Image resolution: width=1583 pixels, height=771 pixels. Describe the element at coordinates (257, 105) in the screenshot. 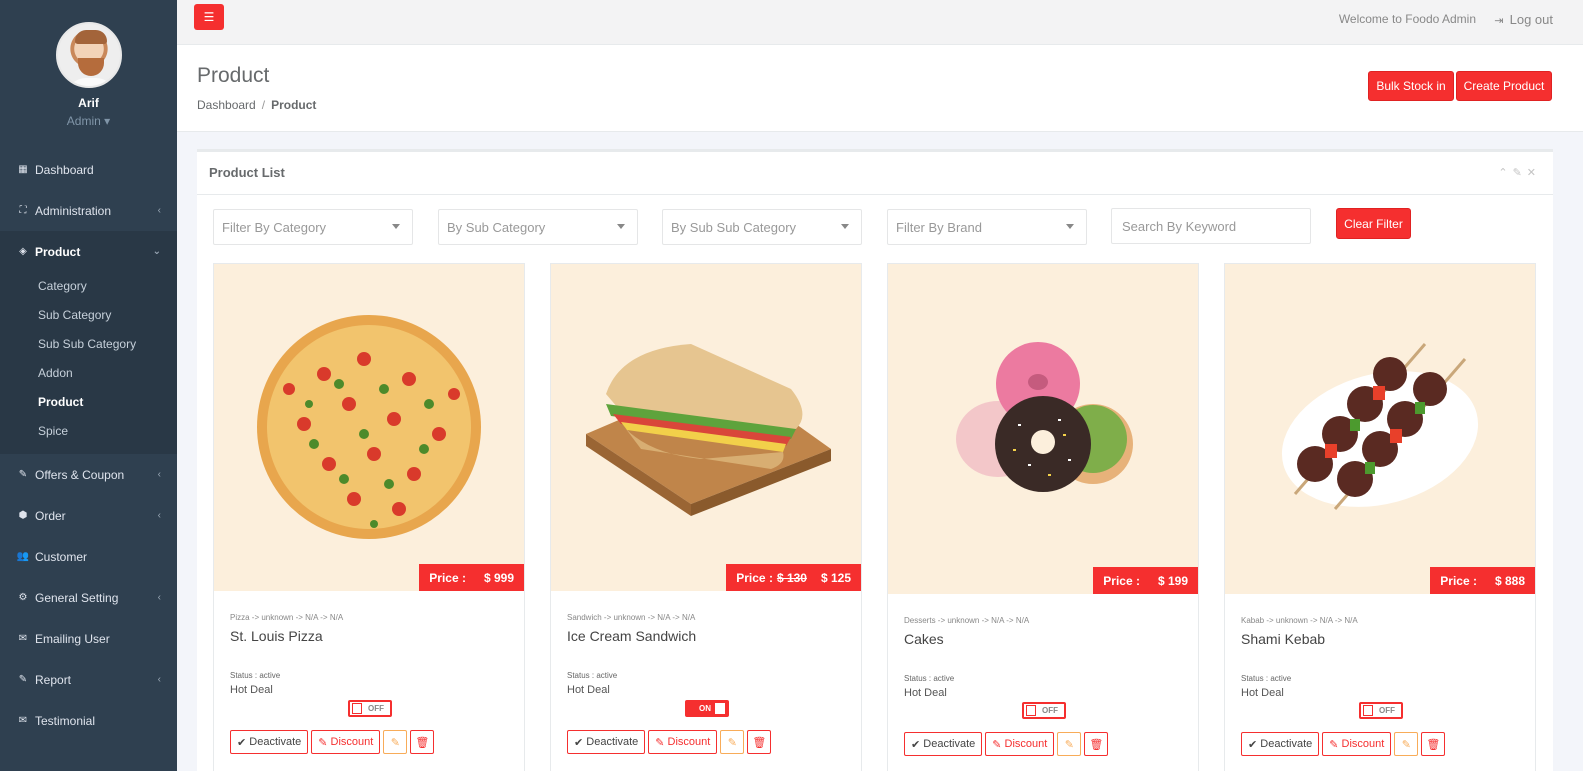

I see `breadcrumb: Dashboard / Product` at that location.